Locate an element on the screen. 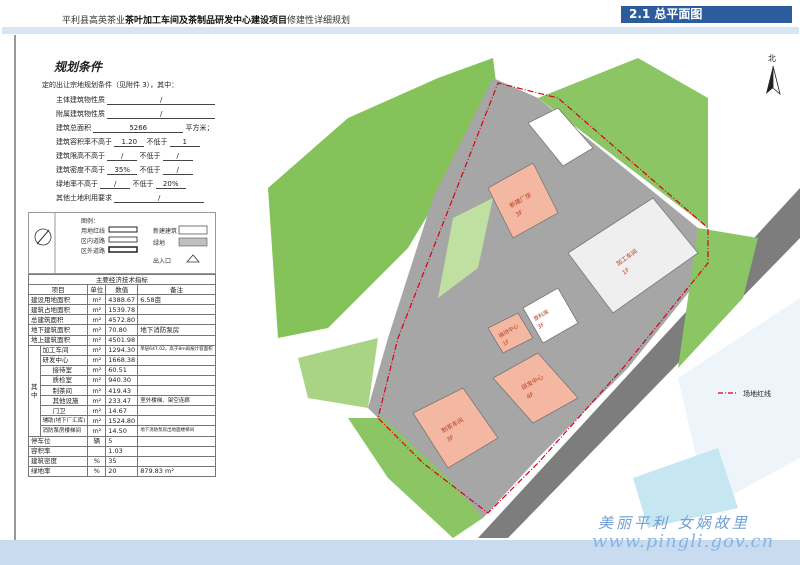 This screenshot has height=565, width=800. other-row: 其他土地利用要求 / is located at coordinates (130, 198).